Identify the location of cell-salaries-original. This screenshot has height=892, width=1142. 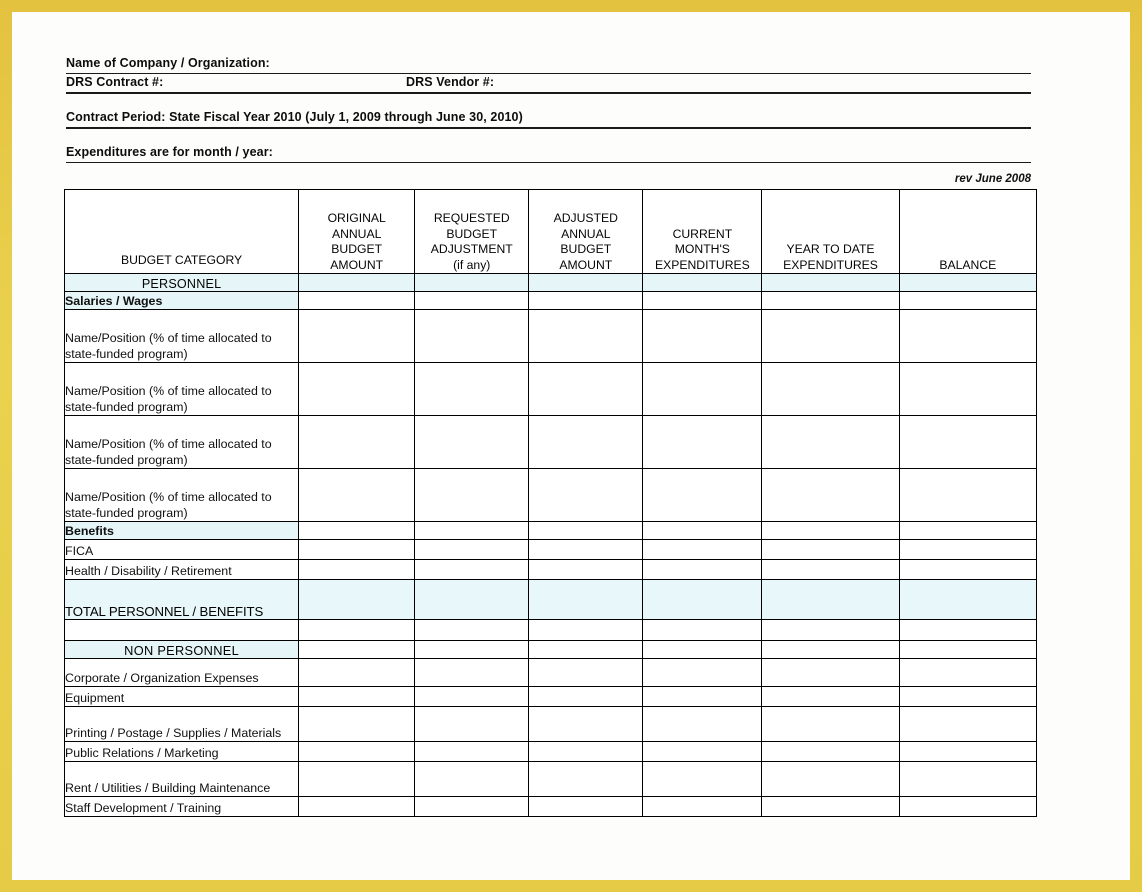
(357, 300).